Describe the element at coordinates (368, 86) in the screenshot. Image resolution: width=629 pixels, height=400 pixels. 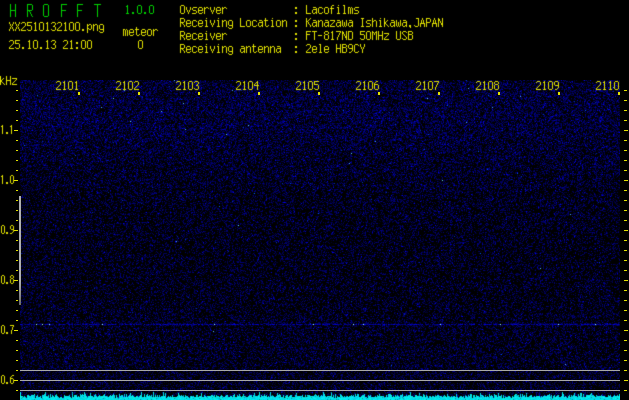
I see `time-label: 2106` at that location.